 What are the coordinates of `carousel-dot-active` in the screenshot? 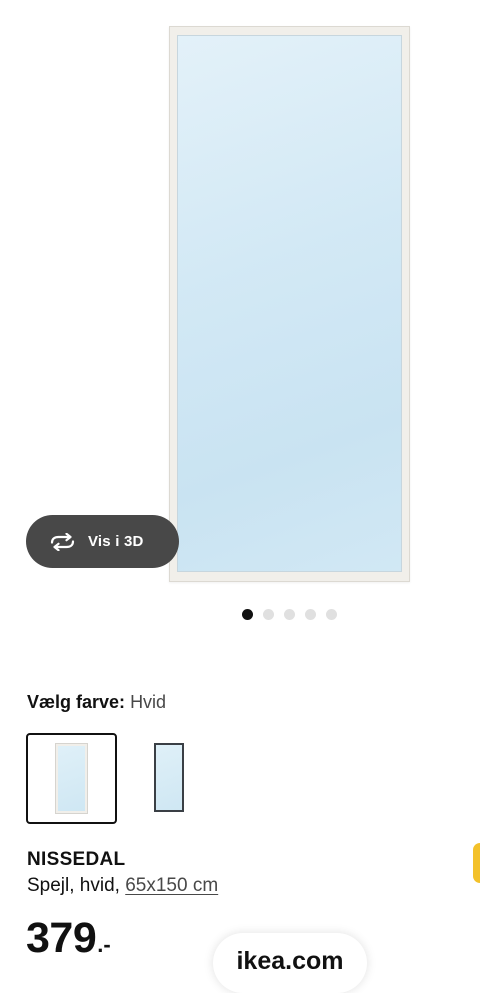 It's located at (247, 614).